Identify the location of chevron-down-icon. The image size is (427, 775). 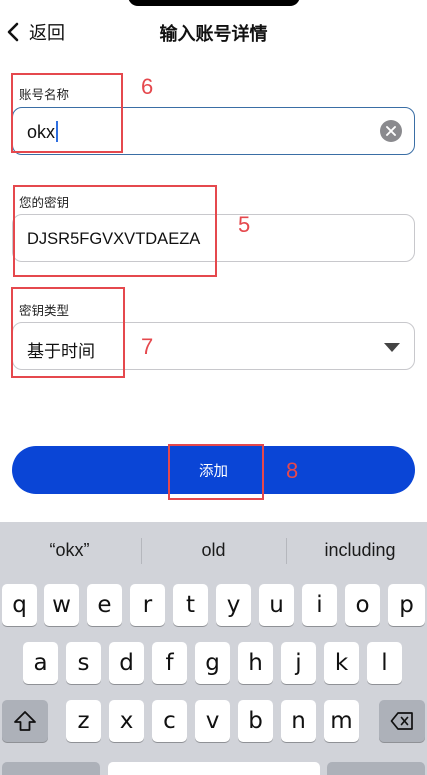
(392, 347).